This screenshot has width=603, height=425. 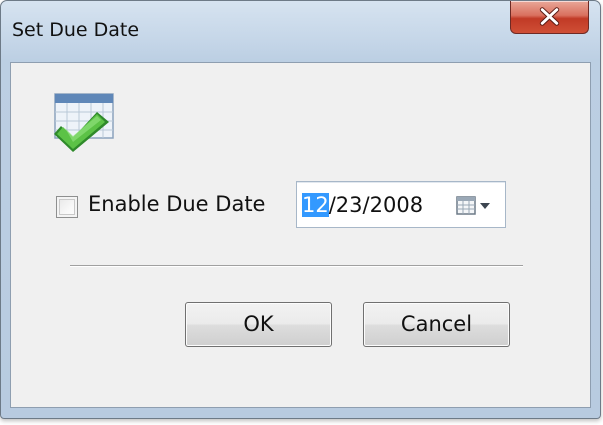 I want to click on calendar-checkmark-icon, so click(x=84, y=122).